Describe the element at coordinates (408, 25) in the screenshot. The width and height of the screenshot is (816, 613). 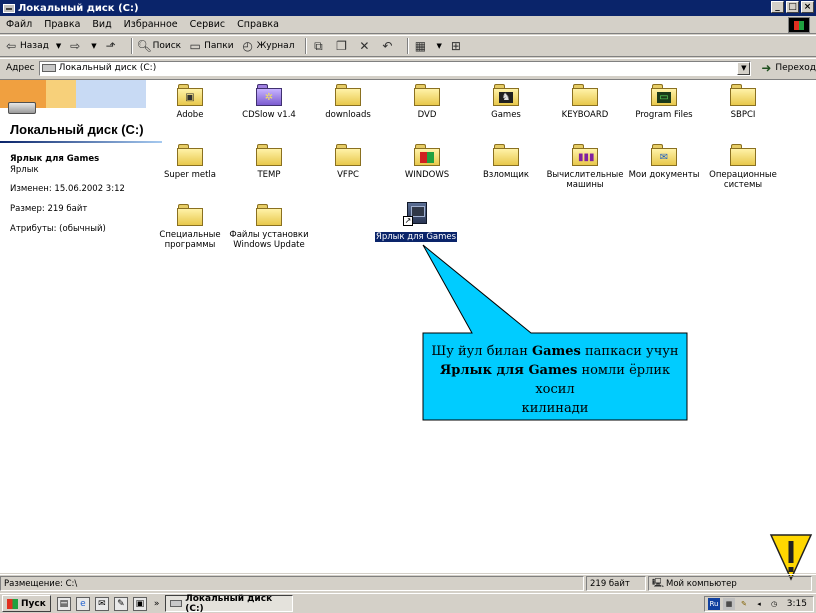
I see `menu-bar: Файл Правка Вид Избранное Сервис Справка` at that location.